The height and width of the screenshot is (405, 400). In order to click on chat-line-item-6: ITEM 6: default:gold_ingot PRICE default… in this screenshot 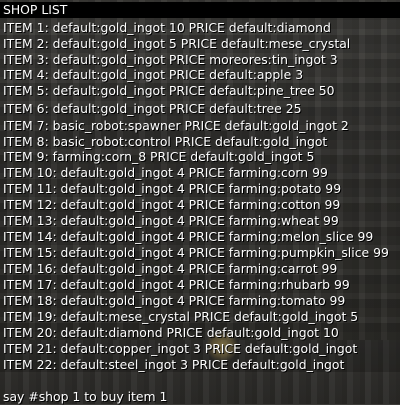, I will do `click(152, 108)`.